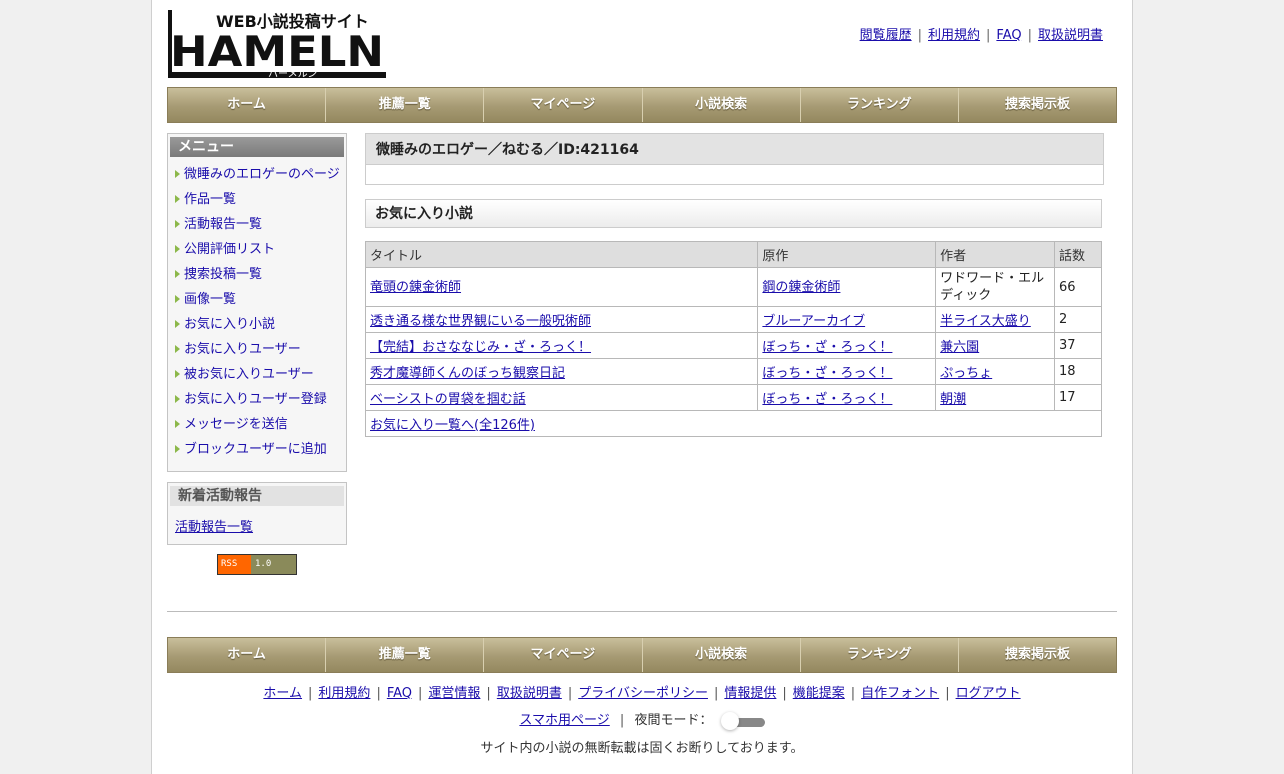 The image size is (1284, 774). I want to click on novel-title-link: ベーシストの胃袋を掴む話, so click(448, 399).